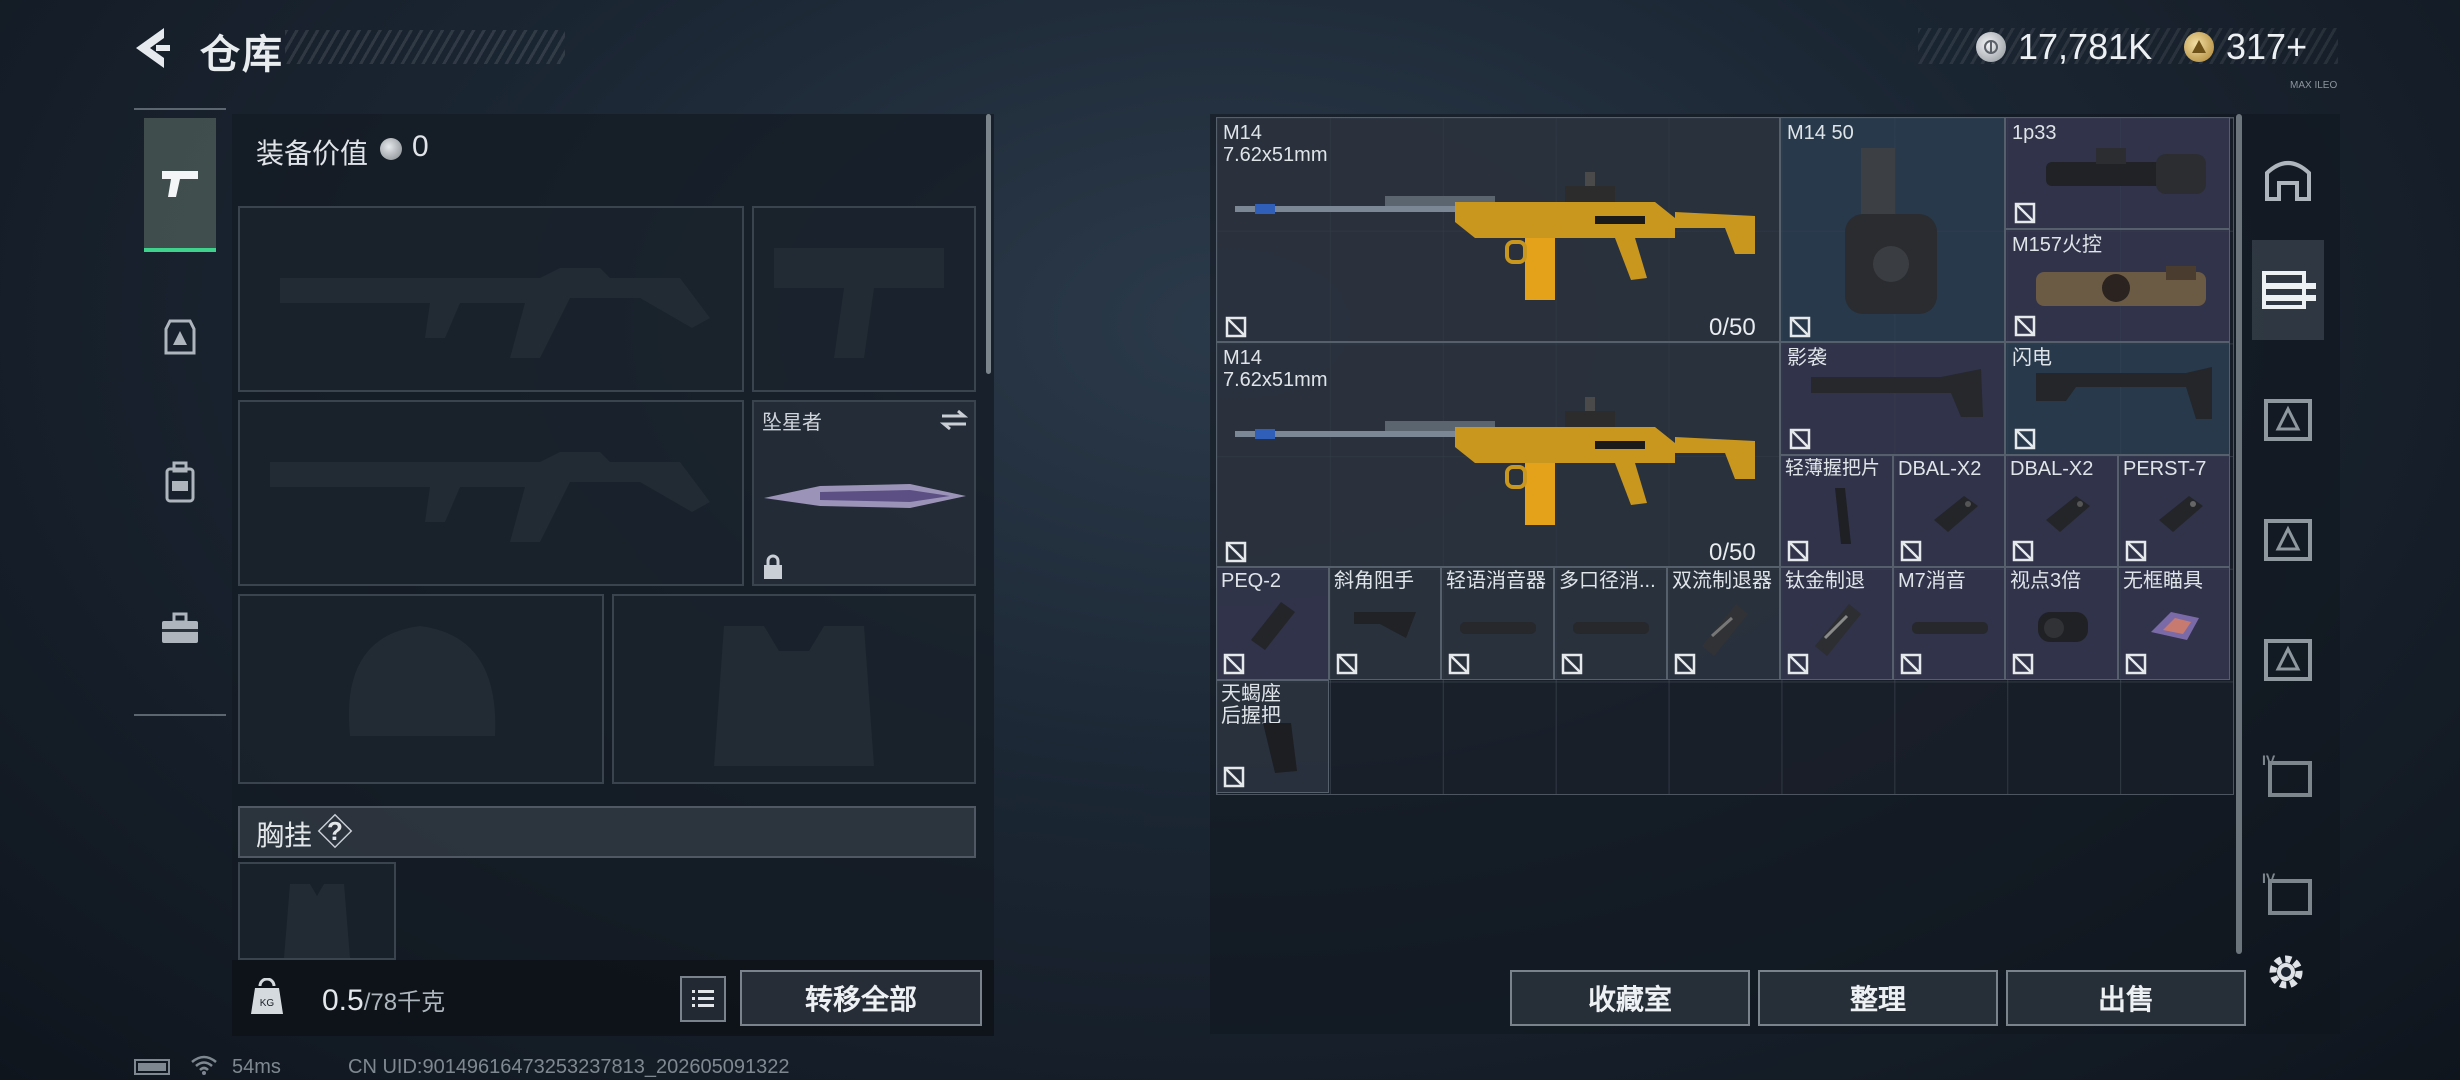  I want to click on item-xiejiao-grip: 斜角阻手, so click(1385, 623).